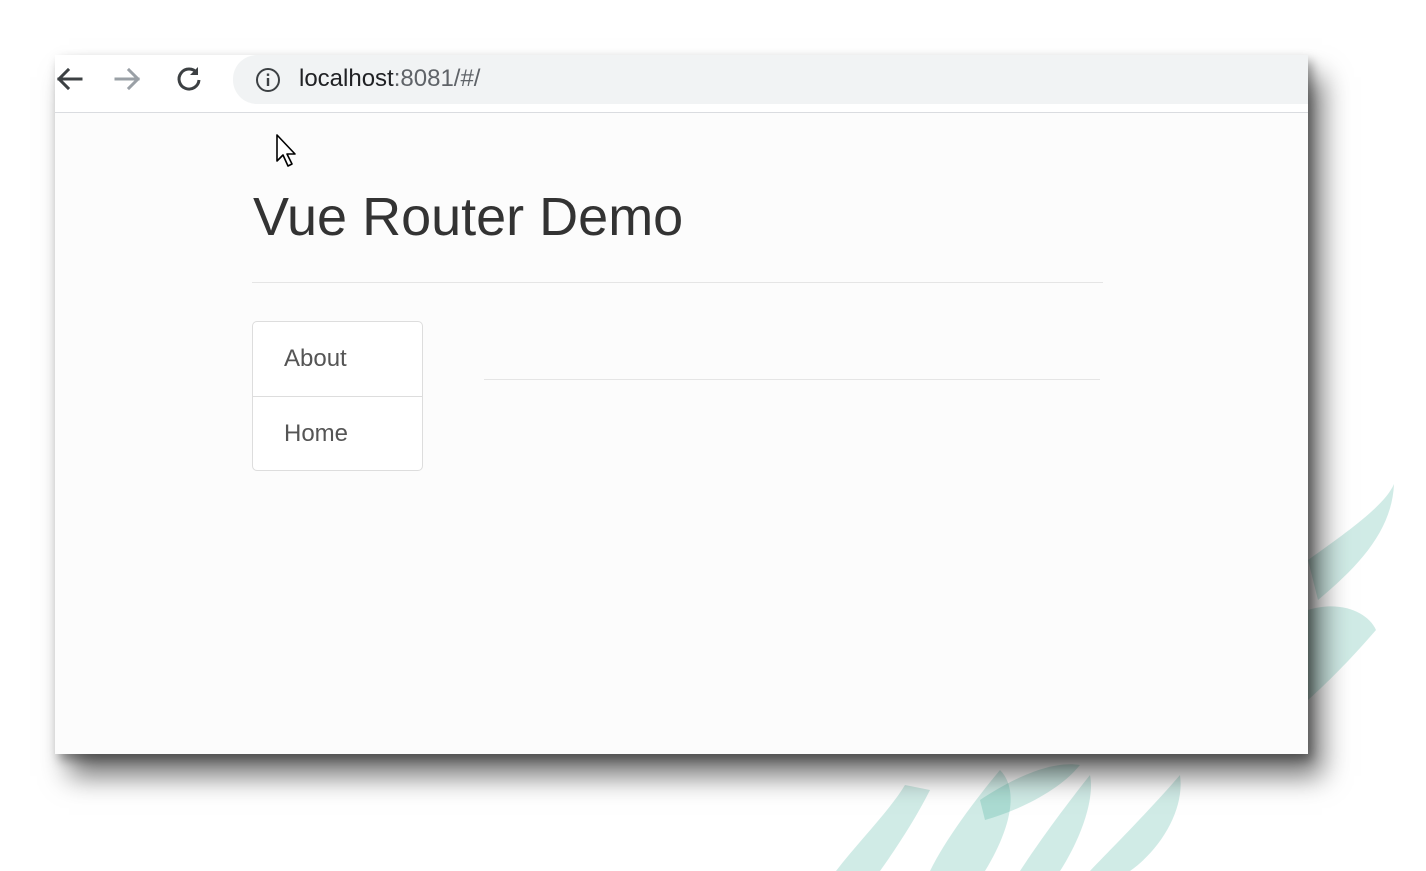  I want to click on address-bar: localhost:8081/#/, so click(770, 79).